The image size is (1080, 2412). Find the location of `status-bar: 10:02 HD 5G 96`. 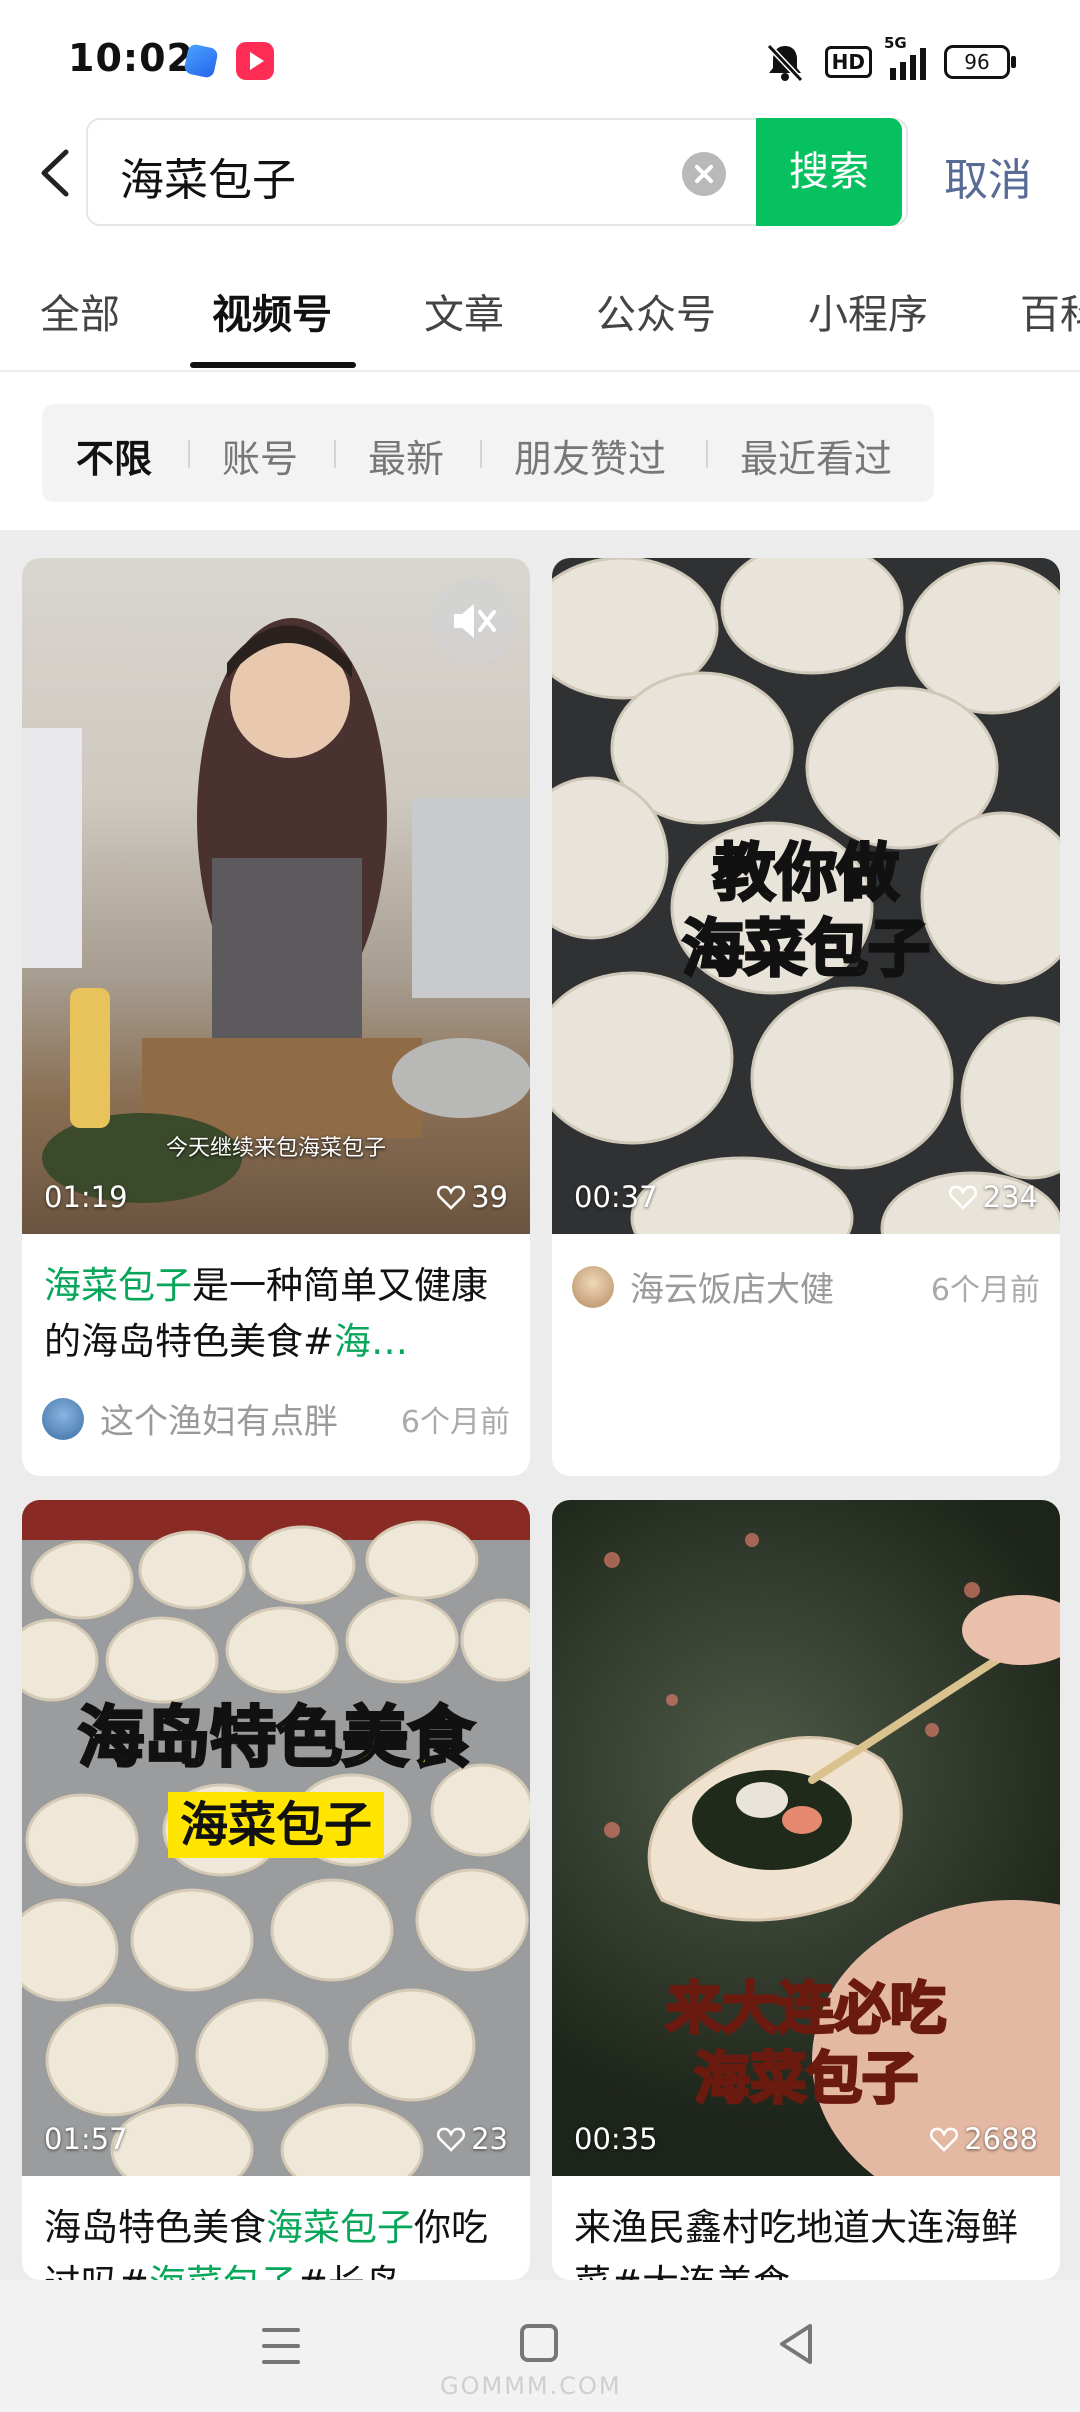

status-bar: 10:02 HD 5G 96 is located at coordinates (540, 56).